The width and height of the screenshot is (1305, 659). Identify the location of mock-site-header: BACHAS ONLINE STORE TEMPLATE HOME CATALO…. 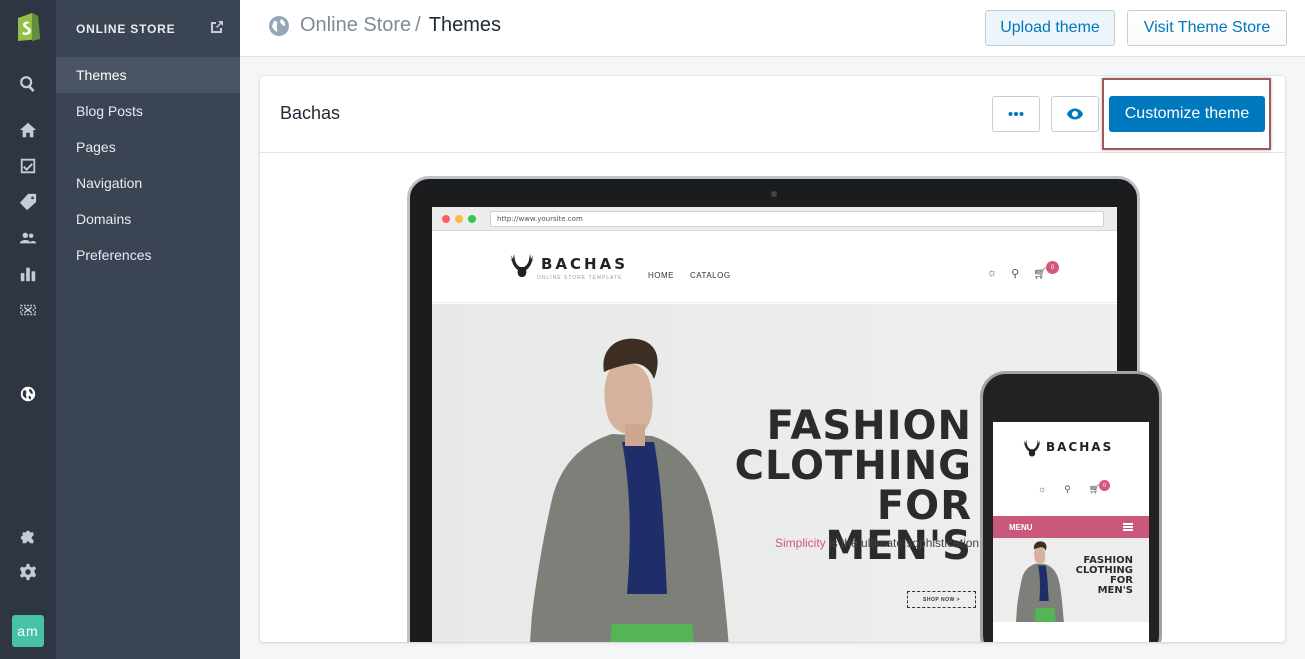
(774, 267).